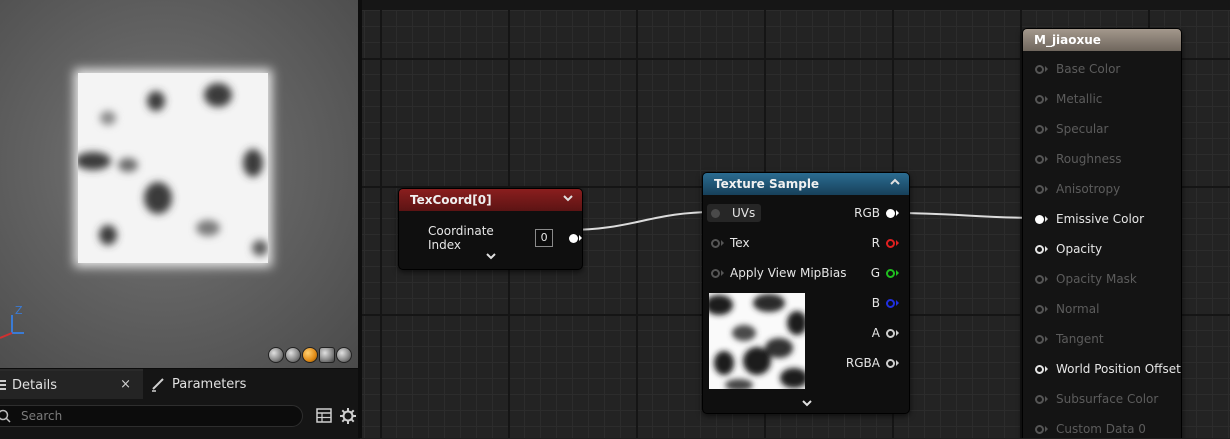  Describe the element at coordinates (1089, 159) in the screenshot. I see `material-pin-label: Roughness` at that location.